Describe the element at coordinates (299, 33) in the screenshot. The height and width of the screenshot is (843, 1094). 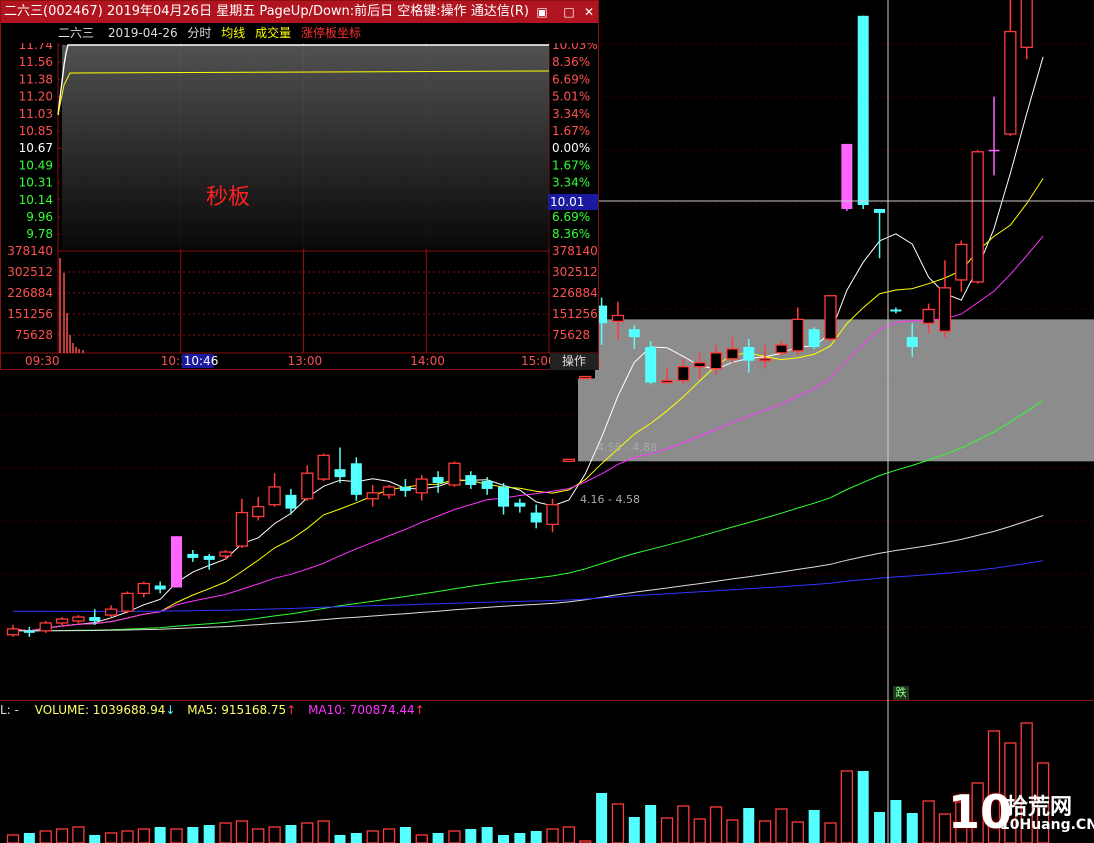
I see `intraday-header: 二六三 2019-04-26 分时 均线 成交量 涨停板坐标` at that location.